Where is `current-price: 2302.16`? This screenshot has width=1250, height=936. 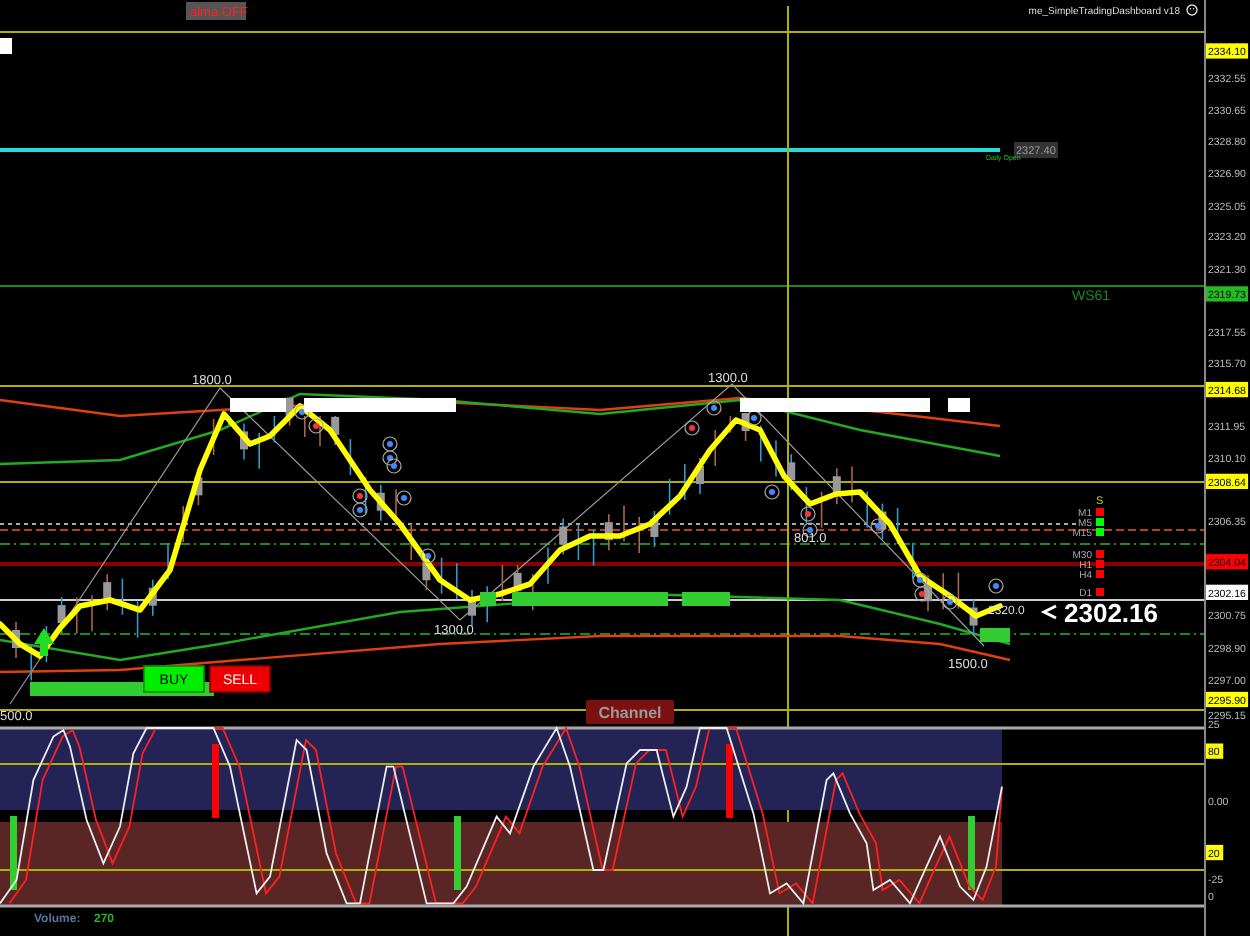 current-price: 2302.16 is located at coordinates (1111, 613).